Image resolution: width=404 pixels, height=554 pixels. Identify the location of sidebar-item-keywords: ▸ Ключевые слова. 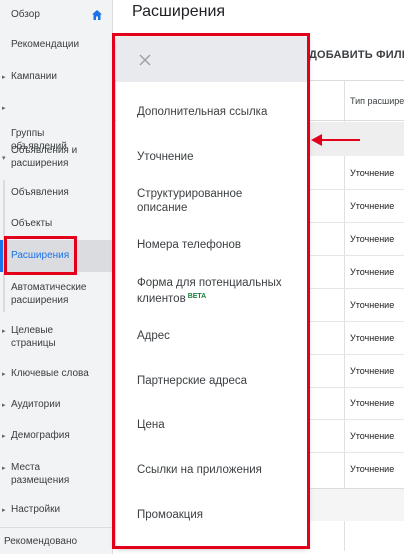
(56, 375).